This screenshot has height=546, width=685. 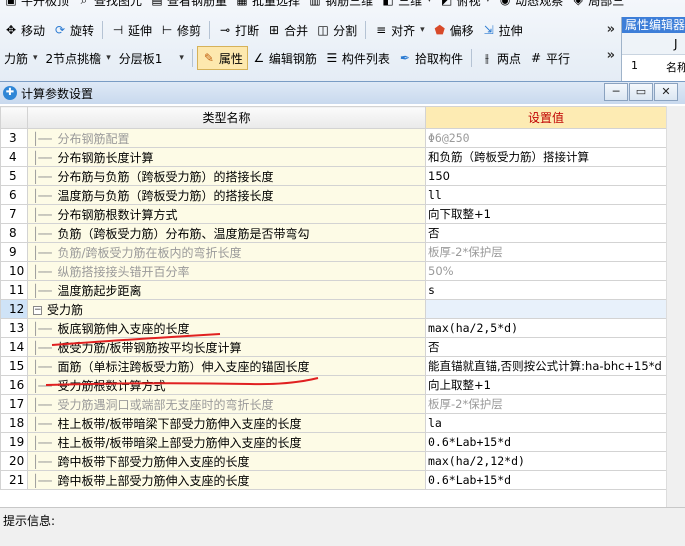 I want to click on ribbon-top-item: ◩ 俯视 ▾, so click(x=465, y=6).